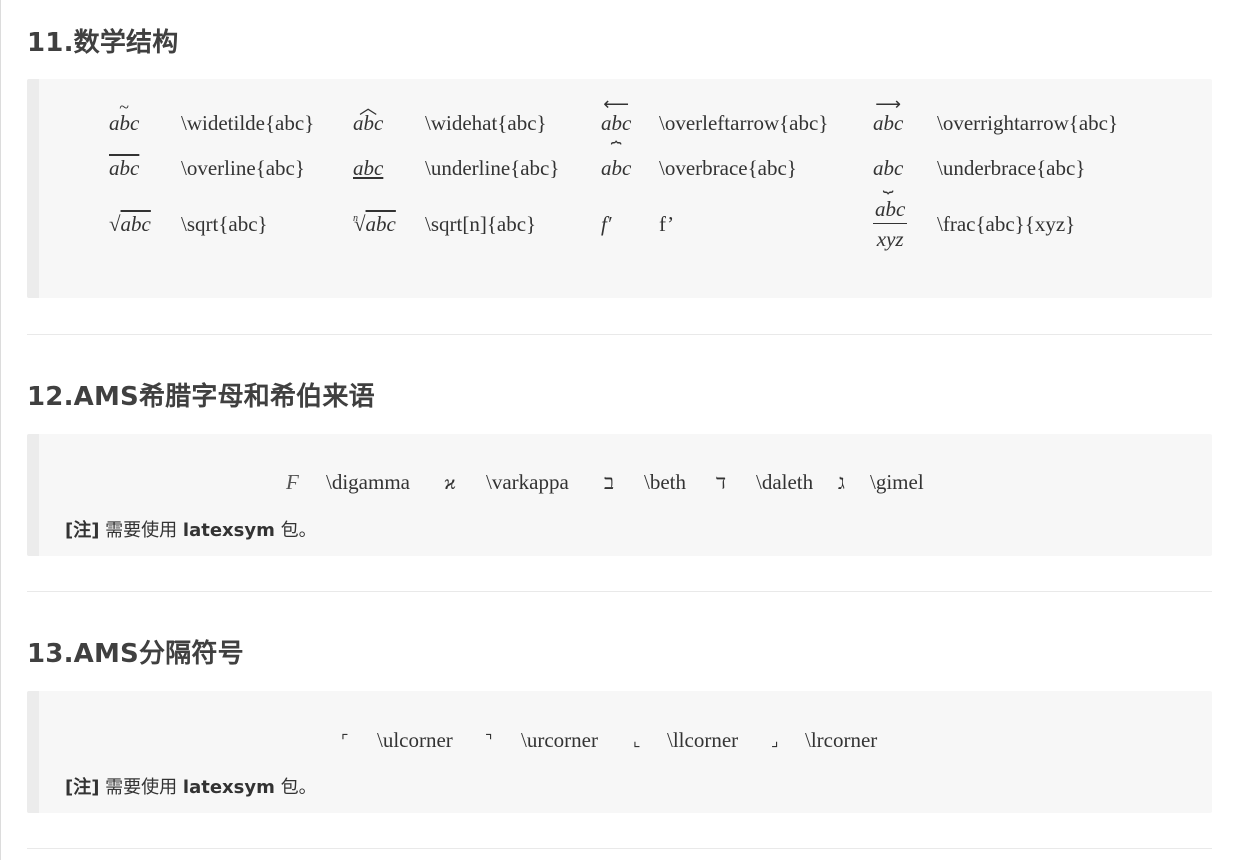  I want to click on fraction-symbol: abc xyz, so click(890, 224).